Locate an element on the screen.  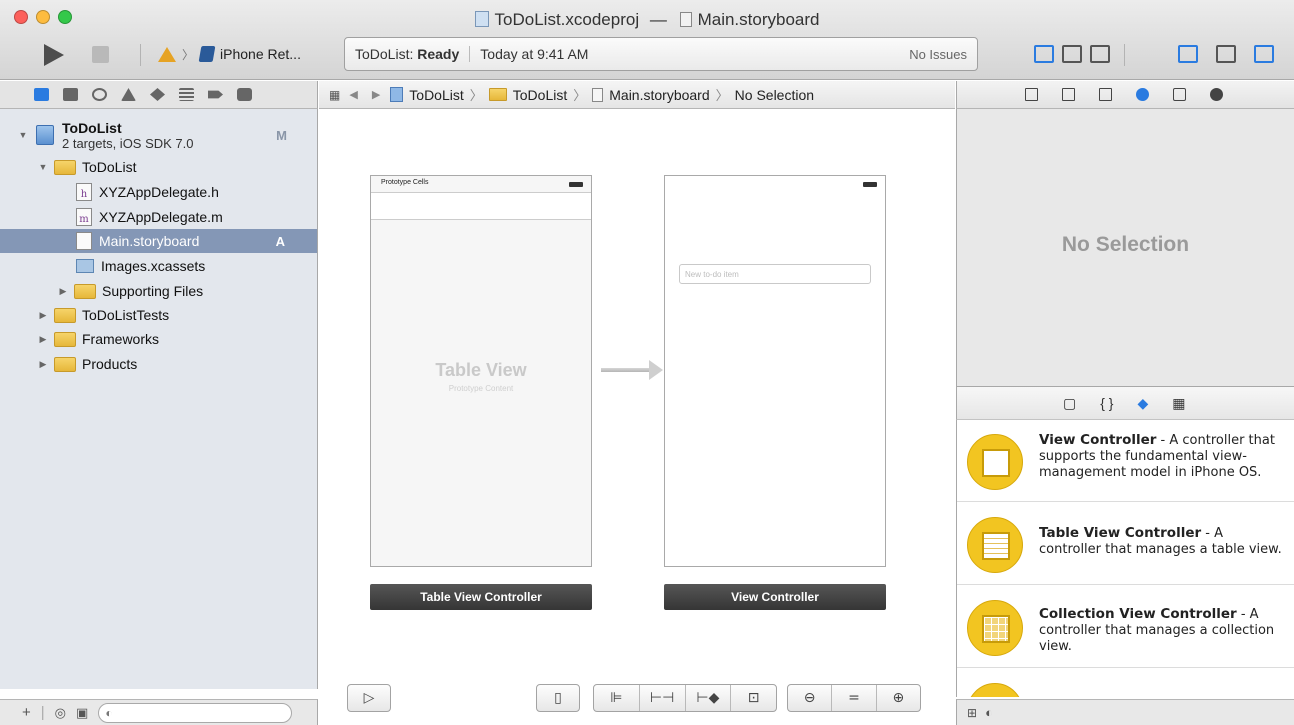
new-todo-text-field: New to-do item is located at coordinates (775, 274).